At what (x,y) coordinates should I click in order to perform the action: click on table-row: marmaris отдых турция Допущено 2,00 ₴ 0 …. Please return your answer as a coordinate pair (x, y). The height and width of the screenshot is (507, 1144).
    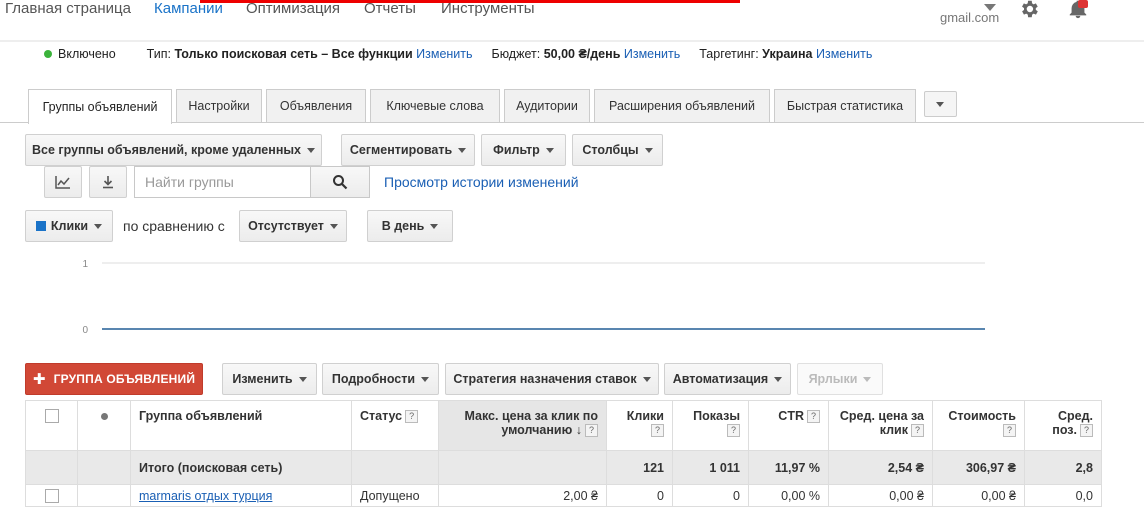
    Looking at the image, I should click on (563, 495).